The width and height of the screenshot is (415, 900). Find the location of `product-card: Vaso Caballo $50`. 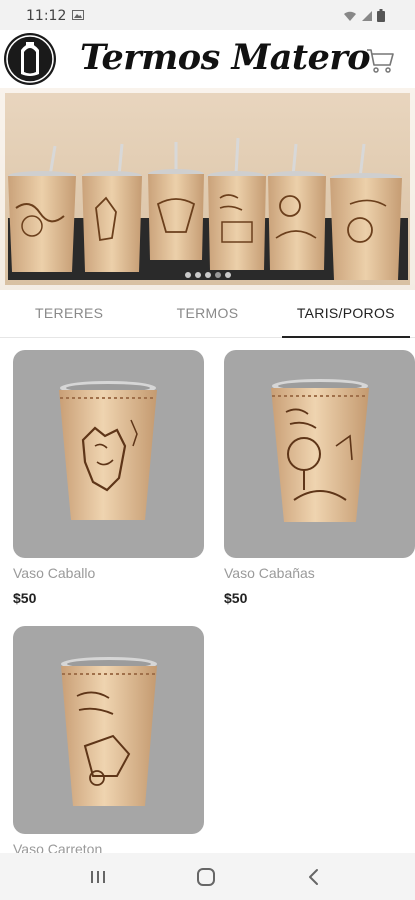

product-card: Vaso Caballo $50 is located at coordinates (108, 478).